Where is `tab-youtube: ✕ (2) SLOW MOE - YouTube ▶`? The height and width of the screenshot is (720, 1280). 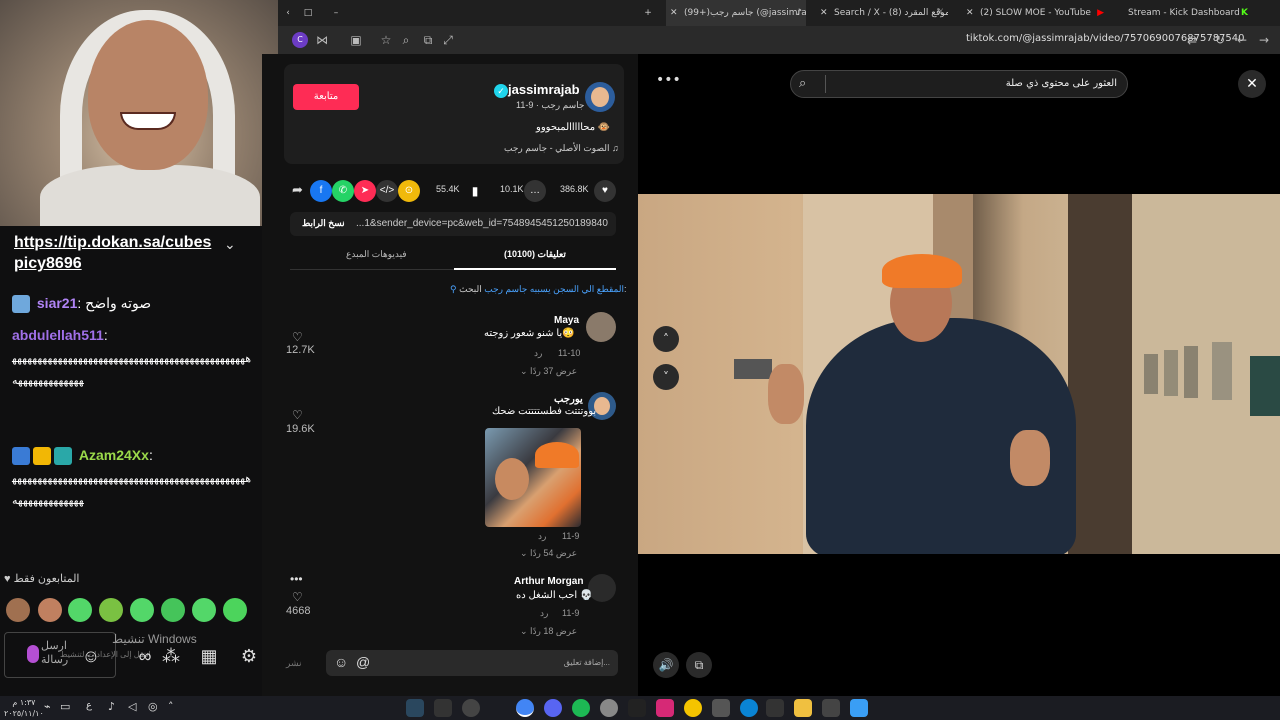
tab-youtube: ✕ (2) SLOW MOE - YouTube ▶ is located at coordinates (1035, 13).